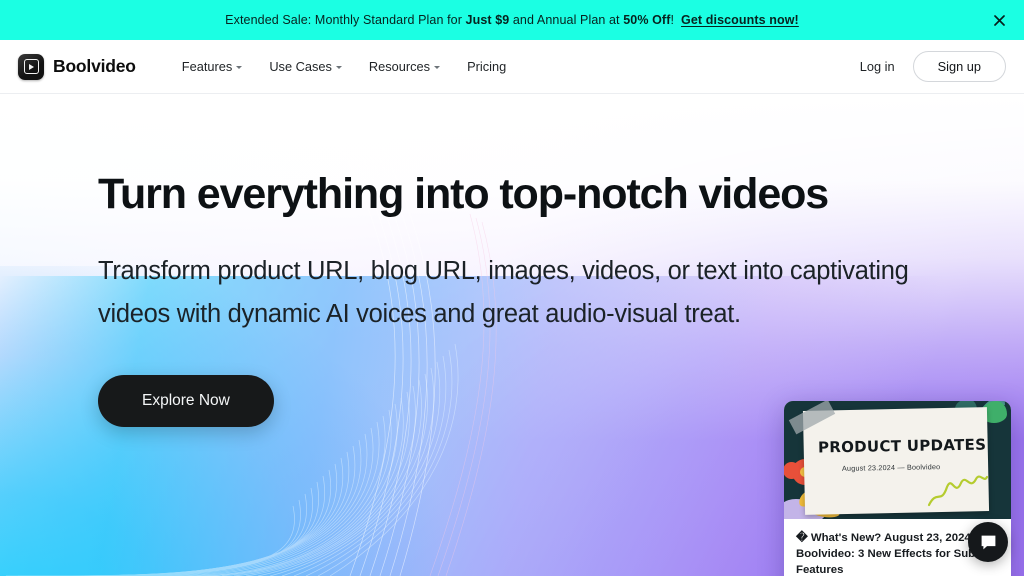 This screenshot has width=1024, height=576. I want to click on promo-suffix: !, so click(672, 20).